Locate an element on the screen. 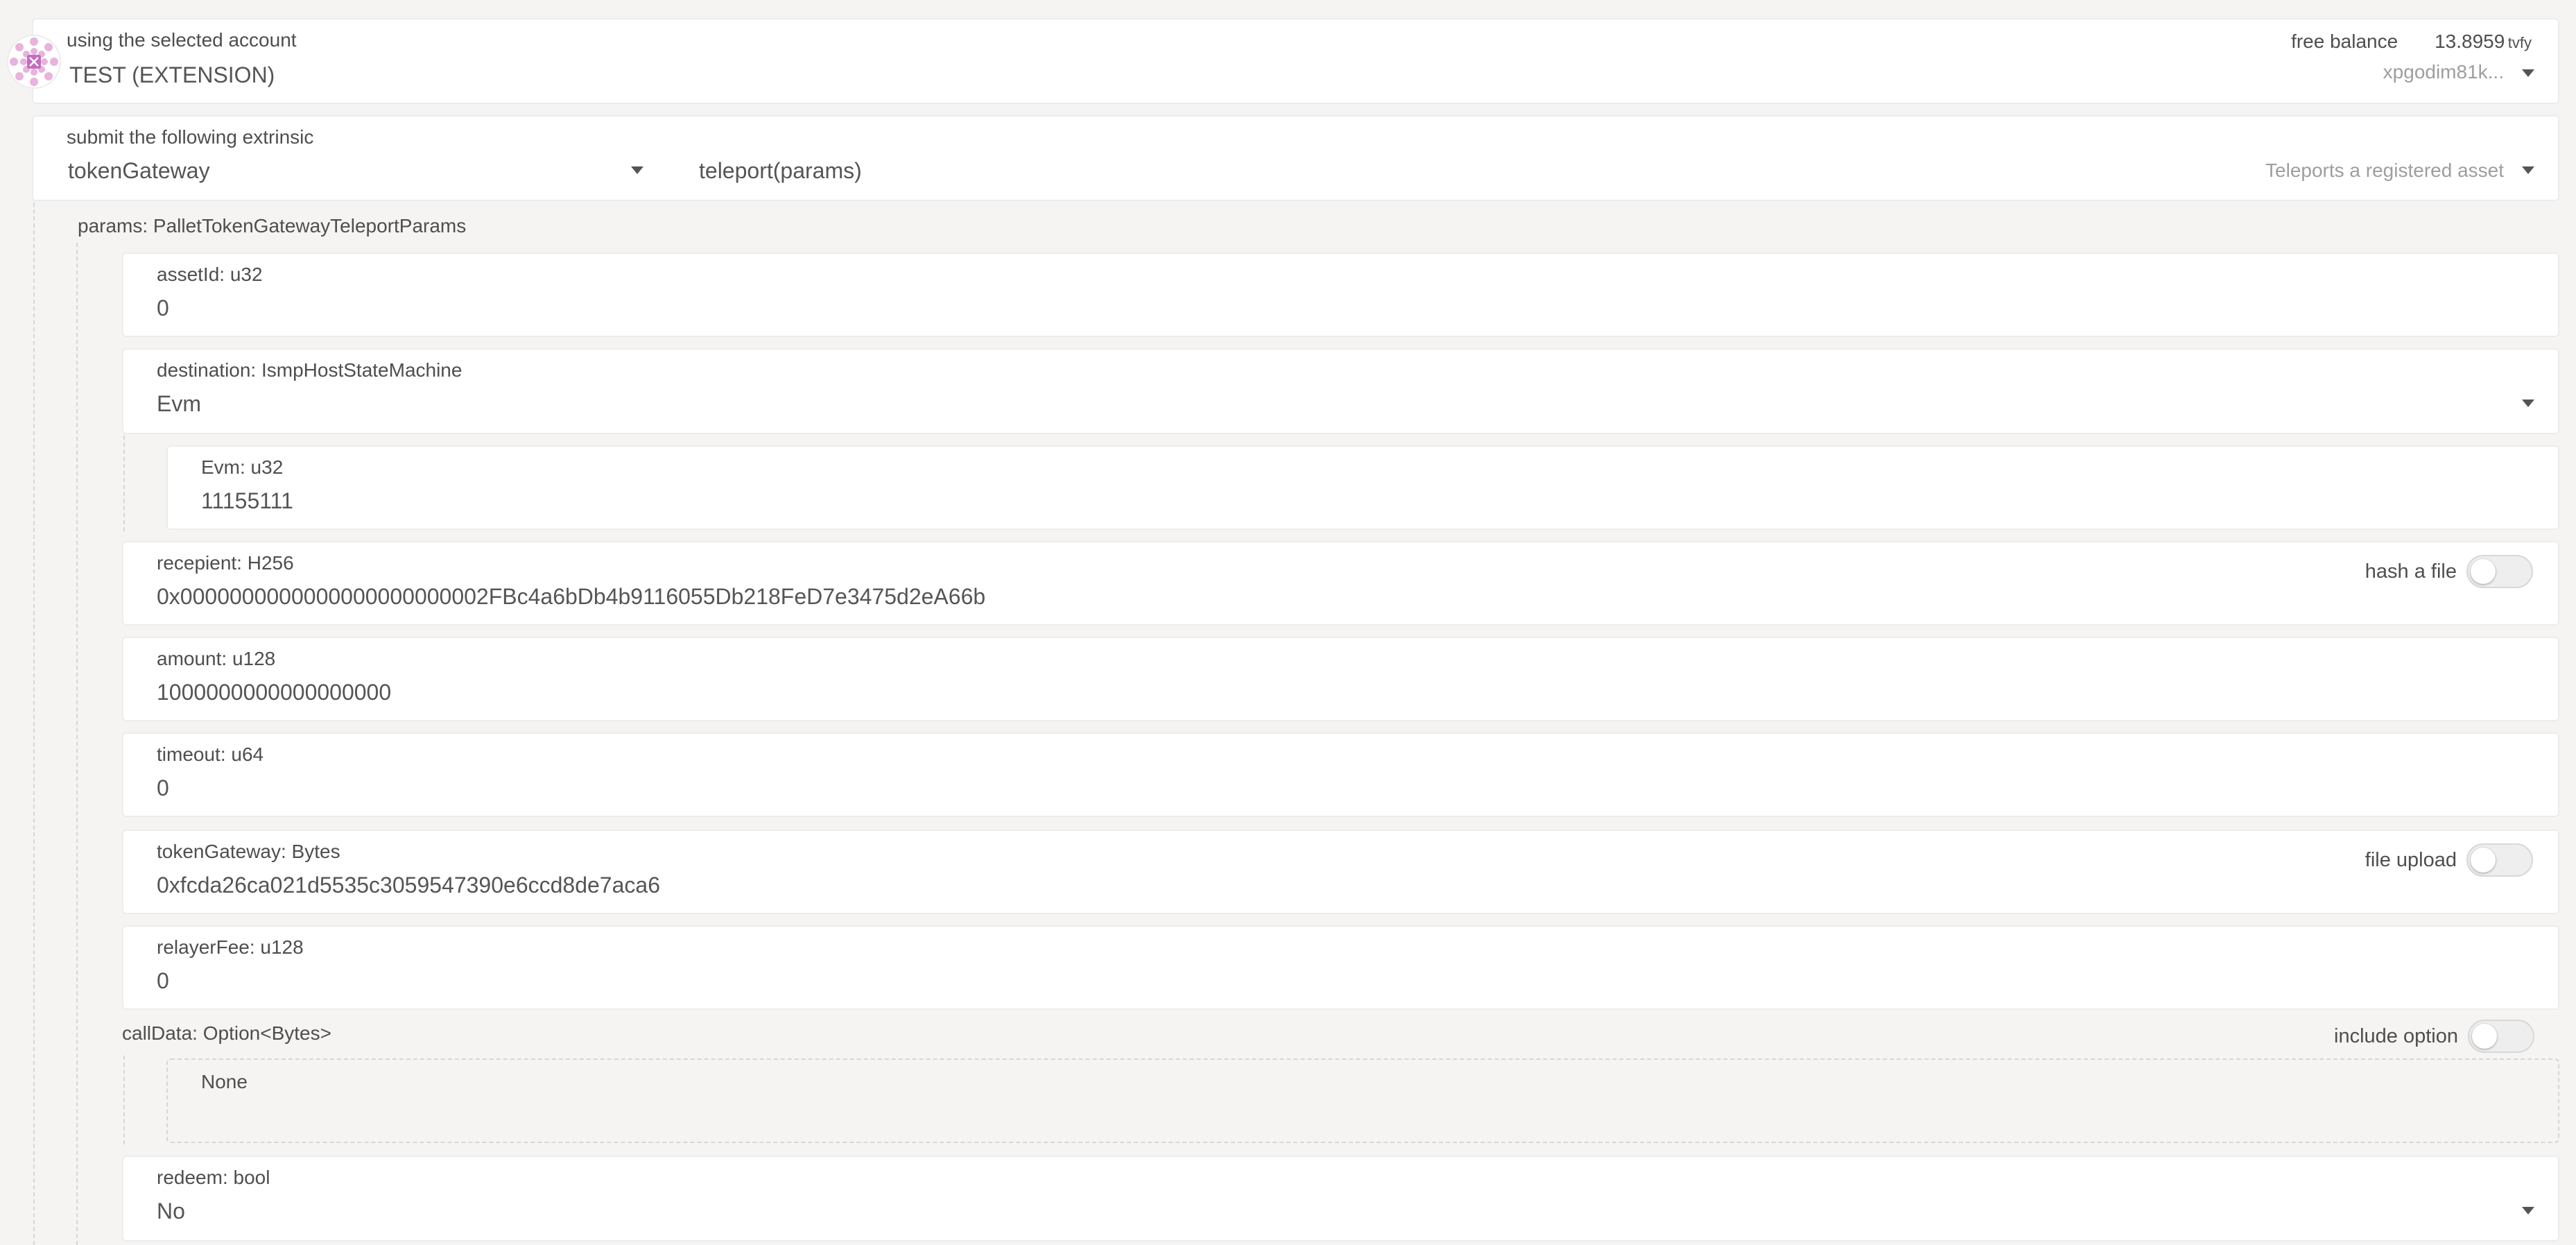  relayerfee-value: 0 is located at coordinates (163, 981).